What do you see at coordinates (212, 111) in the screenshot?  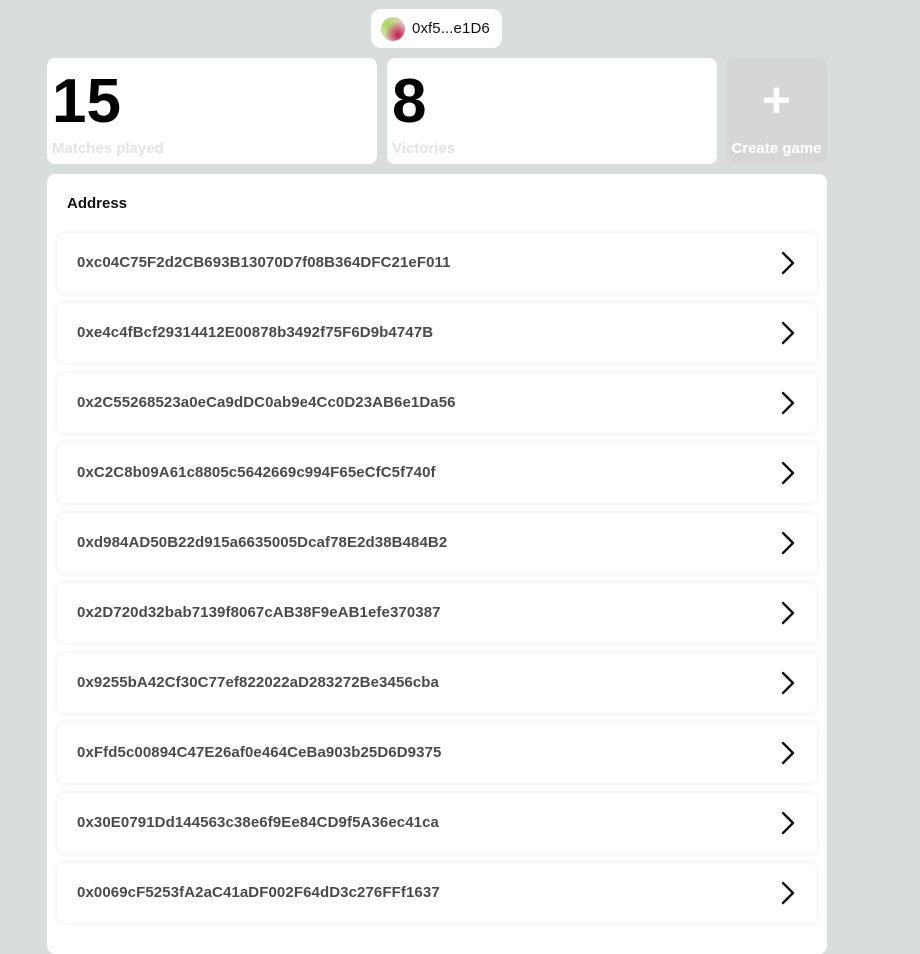 I see `matches-played-card: 15 Matches played` at bounding box center [212, 111].